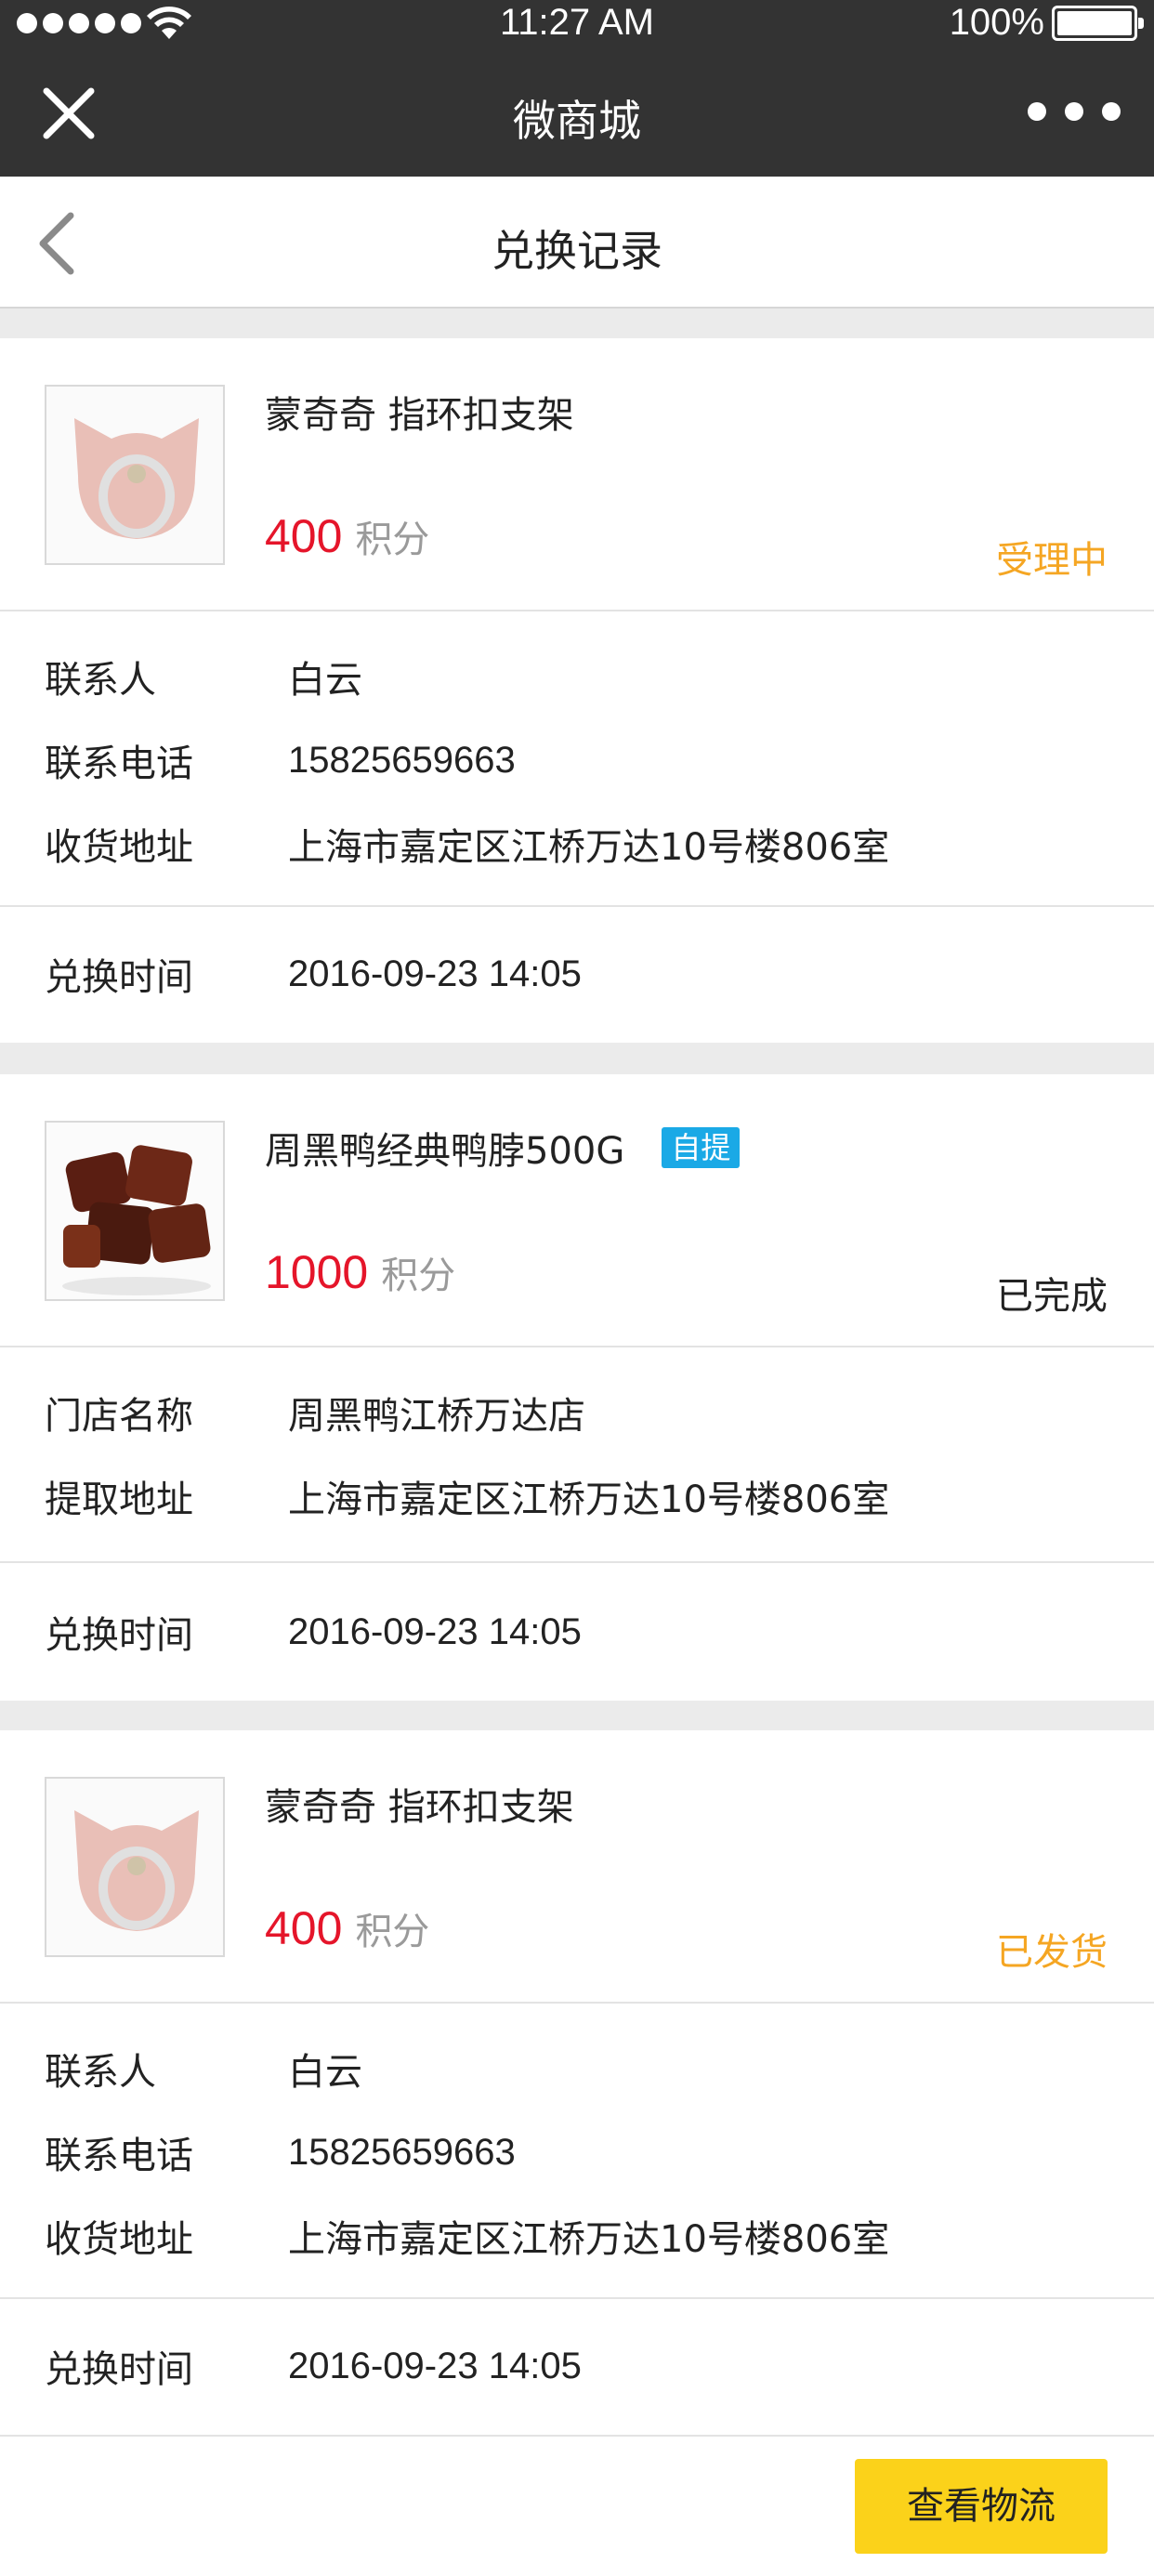  Describe the element at coordinates (436, 1416) in the screenshot. I see `store-value: 周黑鸭江桥万达店` at that location.